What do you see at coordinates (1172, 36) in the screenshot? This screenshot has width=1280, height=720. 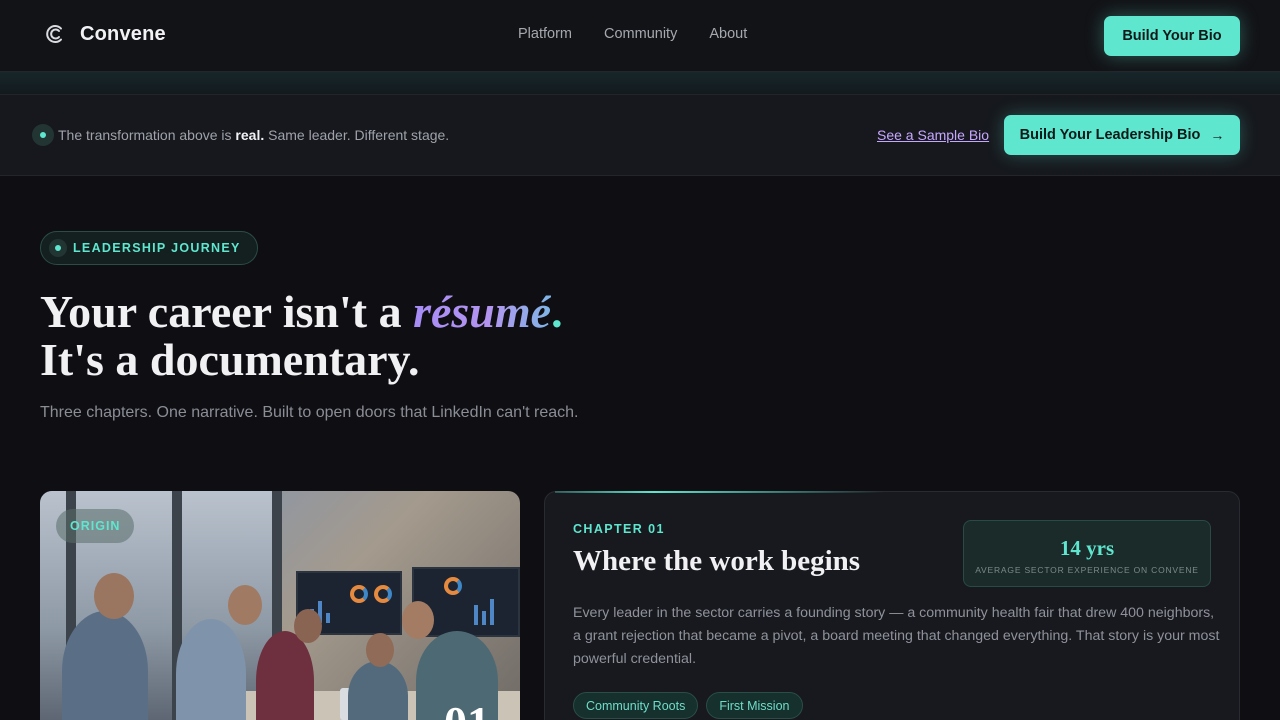 I see `build-your-bio-button: Build Your Bio` at bounding box center [1172, 36].